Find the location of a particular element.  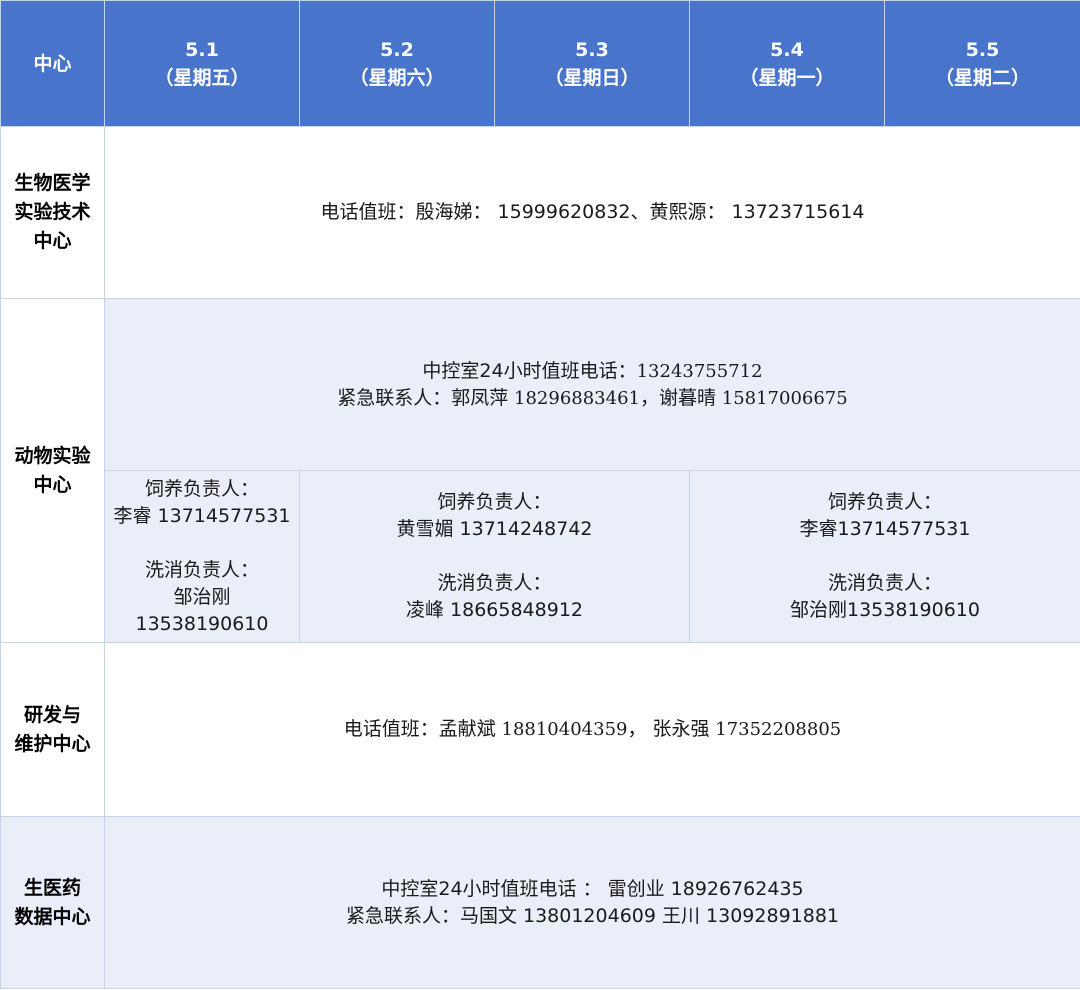

center-name-pharma: 生医药 数据中心 is located at coordinates (52, 902).